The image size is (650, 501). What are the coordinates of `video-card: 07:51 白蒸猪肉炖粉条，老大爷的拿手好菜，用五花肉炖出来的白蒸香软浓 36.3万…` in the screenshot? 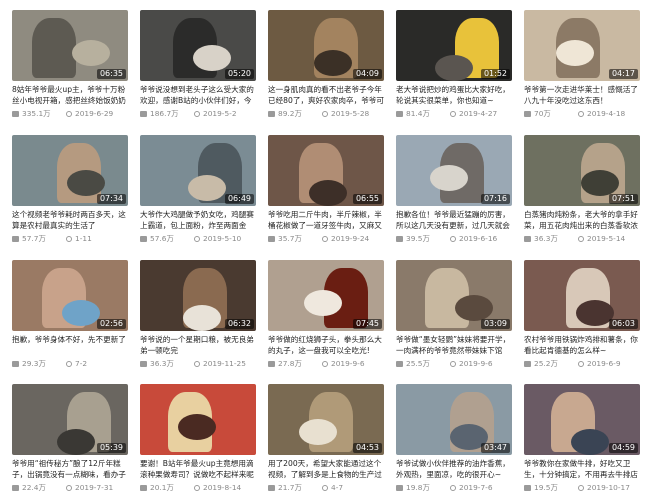 It's located at (582, 189).